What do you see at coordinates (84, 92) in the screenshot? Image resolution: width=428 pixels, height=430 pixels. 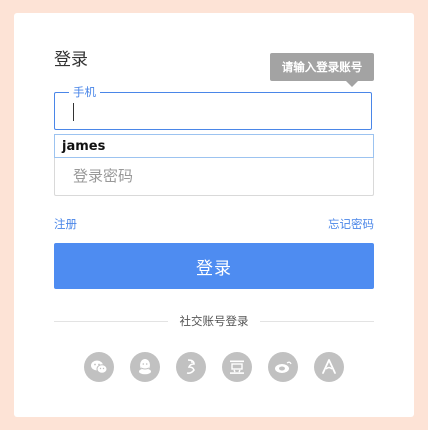 I see `phone-field-label: 手机` at bounding box center [84, 92].